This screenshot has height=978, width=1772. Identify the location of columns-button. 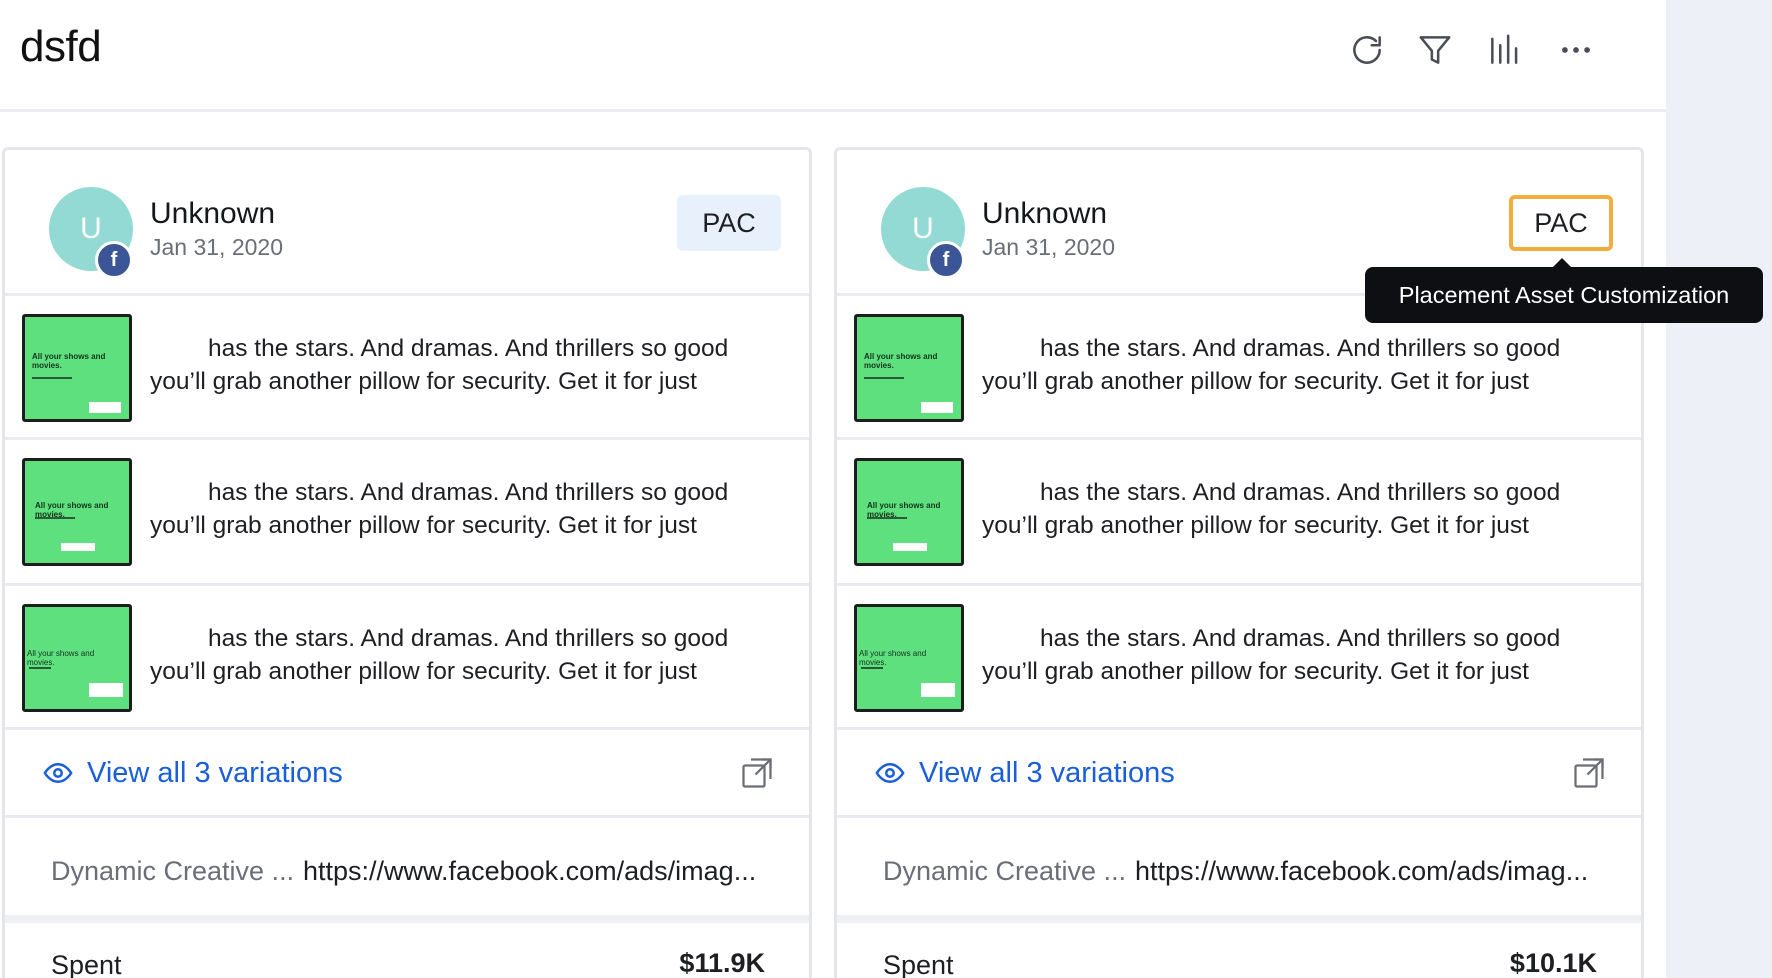
(1505, 50).